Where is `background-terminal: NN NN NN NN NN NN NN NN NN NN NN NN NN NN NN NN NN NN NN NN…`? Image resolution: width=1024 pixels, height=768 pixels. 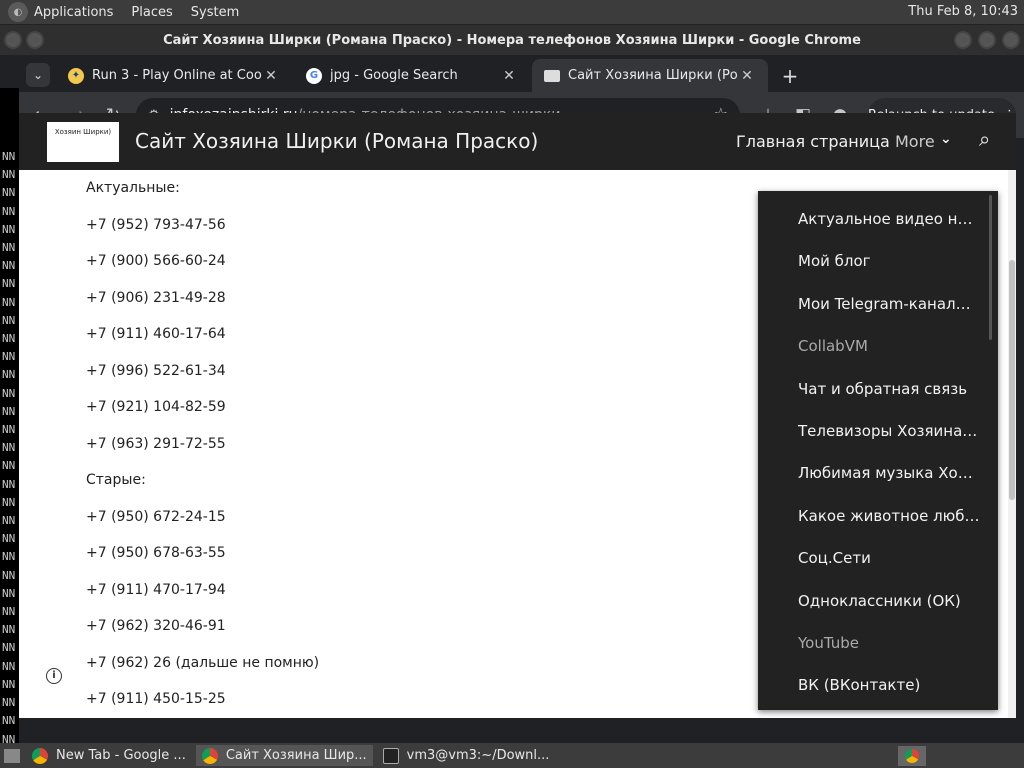 background-terminal: NN NN NN NN NN NN NN NN NN NN NN NN NN NN NN NN NN NN NN NN… is located at coordinates (9, 428).